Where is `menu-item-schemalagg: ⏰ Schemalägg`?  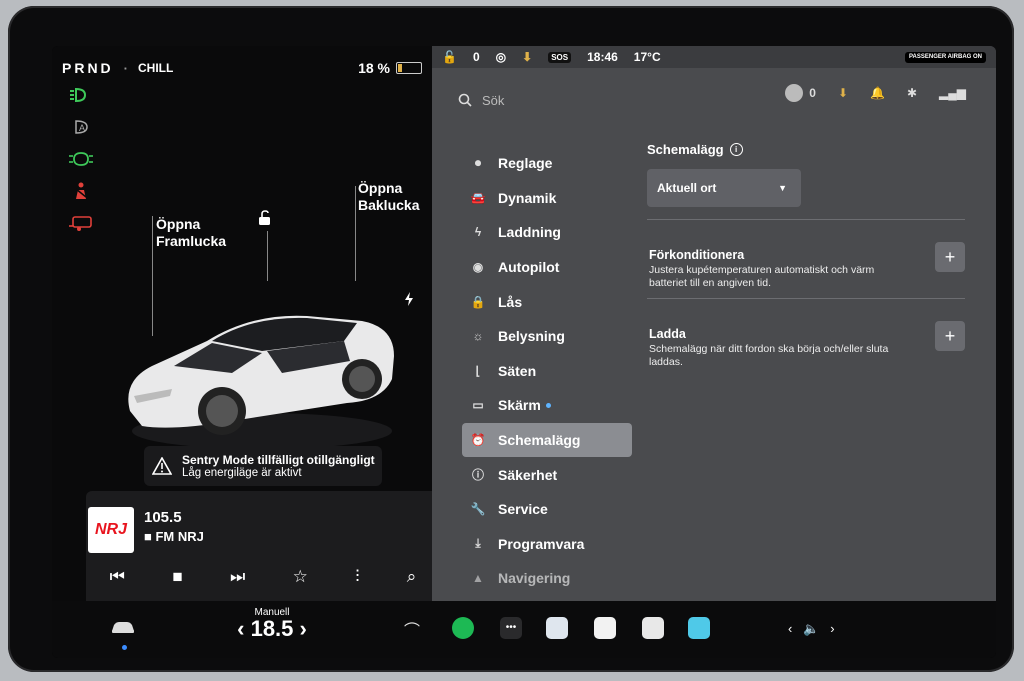
menu-item-schemalagg: ⏰ Schemalägg is located at coordinates (547, 440).